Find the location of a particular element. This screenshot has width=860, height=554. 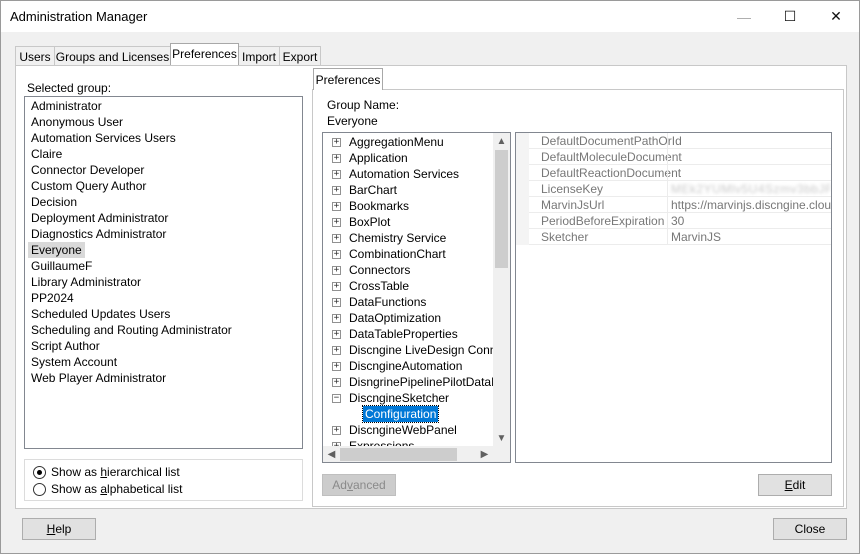

radio-alphabetical: Show as alphabetical list is located at coordinates (107, 489).